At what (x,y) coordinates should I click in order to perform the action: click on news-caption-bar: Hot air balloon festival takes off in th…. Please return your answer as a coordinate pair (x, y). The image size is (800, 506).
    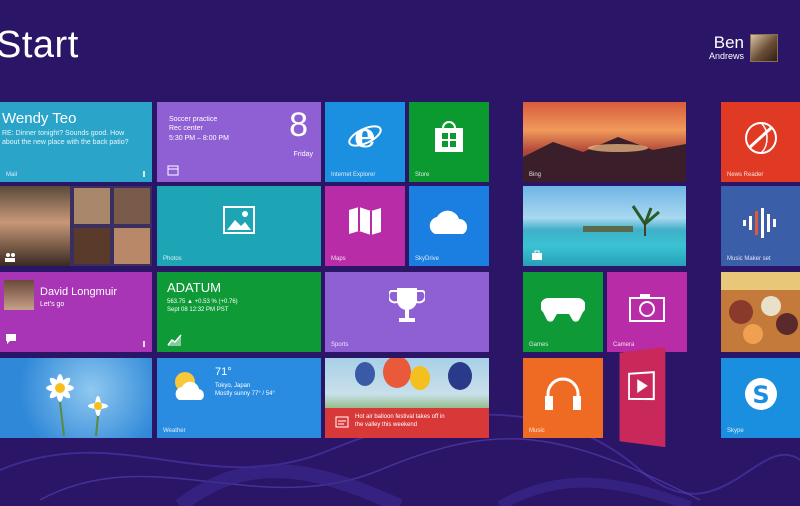
    Looking at the image, I should click on (407, 423).